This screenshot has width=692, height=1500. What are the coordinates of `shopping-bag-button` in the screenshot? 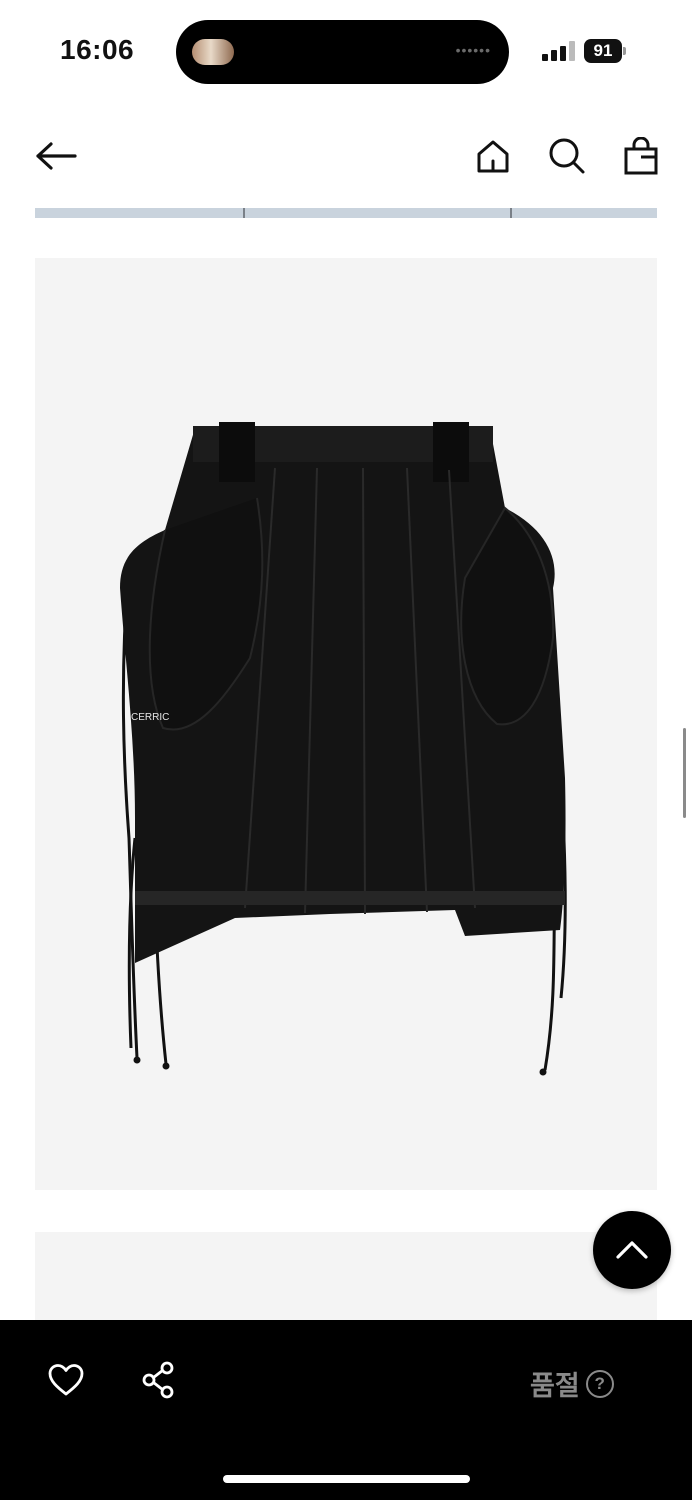 It's located at (641, 156).